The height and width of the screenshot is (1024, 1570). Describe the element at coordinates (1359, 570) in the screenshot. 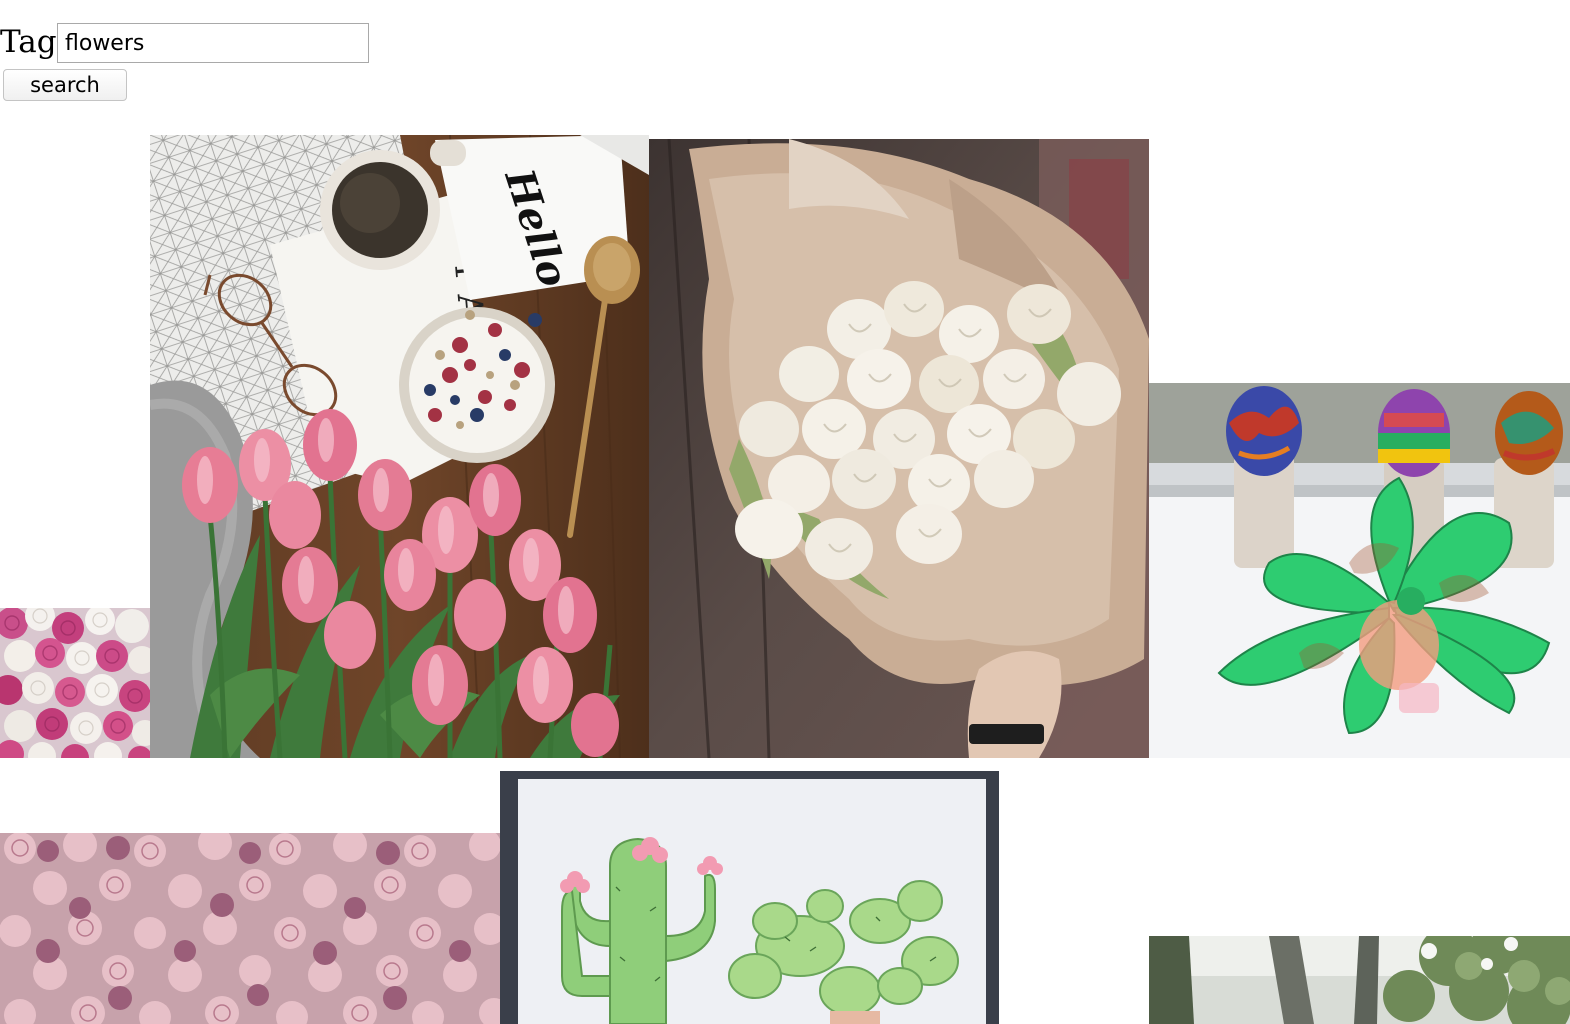

I see `photo-paper-flower-eggs` at that location.